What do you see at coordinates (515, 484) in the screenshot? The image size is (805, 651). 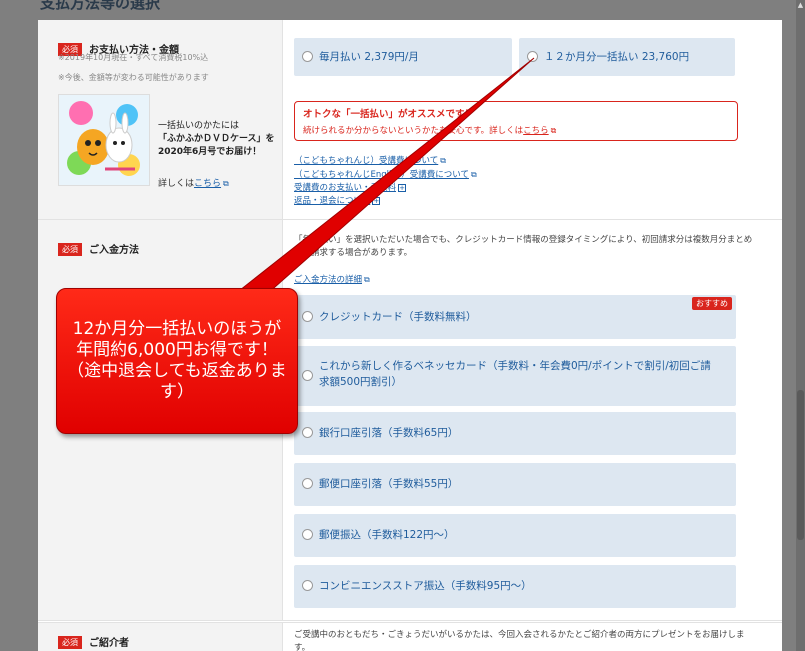 I see `option-postal-debit: 郵便口座引落（手数料55円）` at bounding box center [515, 484].